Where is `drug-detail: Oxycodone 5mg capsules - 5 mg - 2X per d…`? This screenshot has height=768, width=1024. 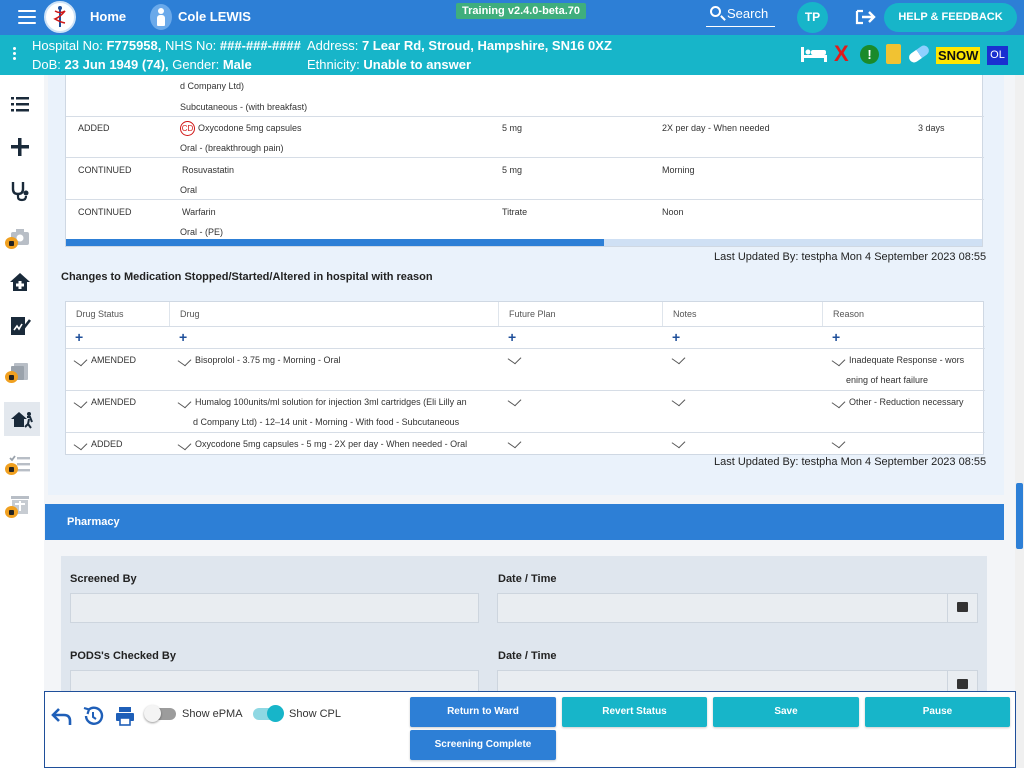
drug-detail: Oxycodone 5mg capsules - 5 mg - 2X per d… is located at coordinates (322, 444).